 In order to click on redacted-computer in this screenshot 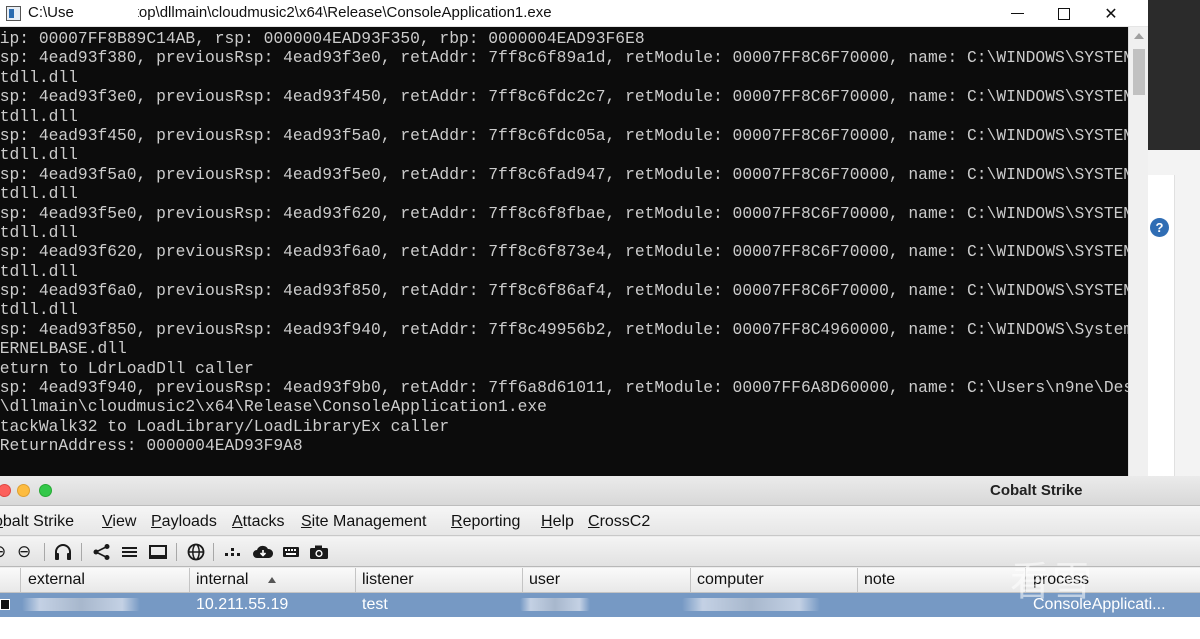, I will do `click(751, 604)`.